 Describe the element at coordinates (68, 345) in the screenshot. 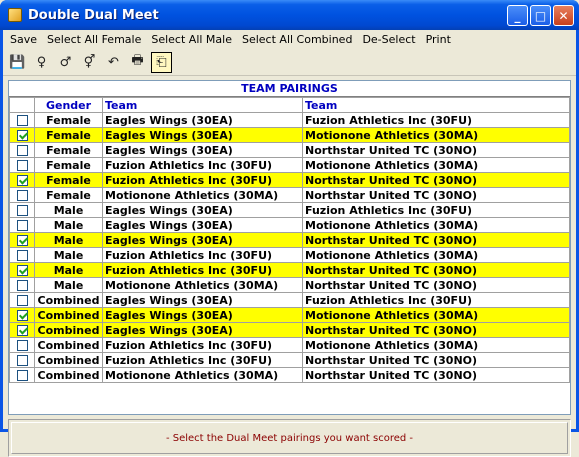

I see `gender-cell: Combined` at that location.